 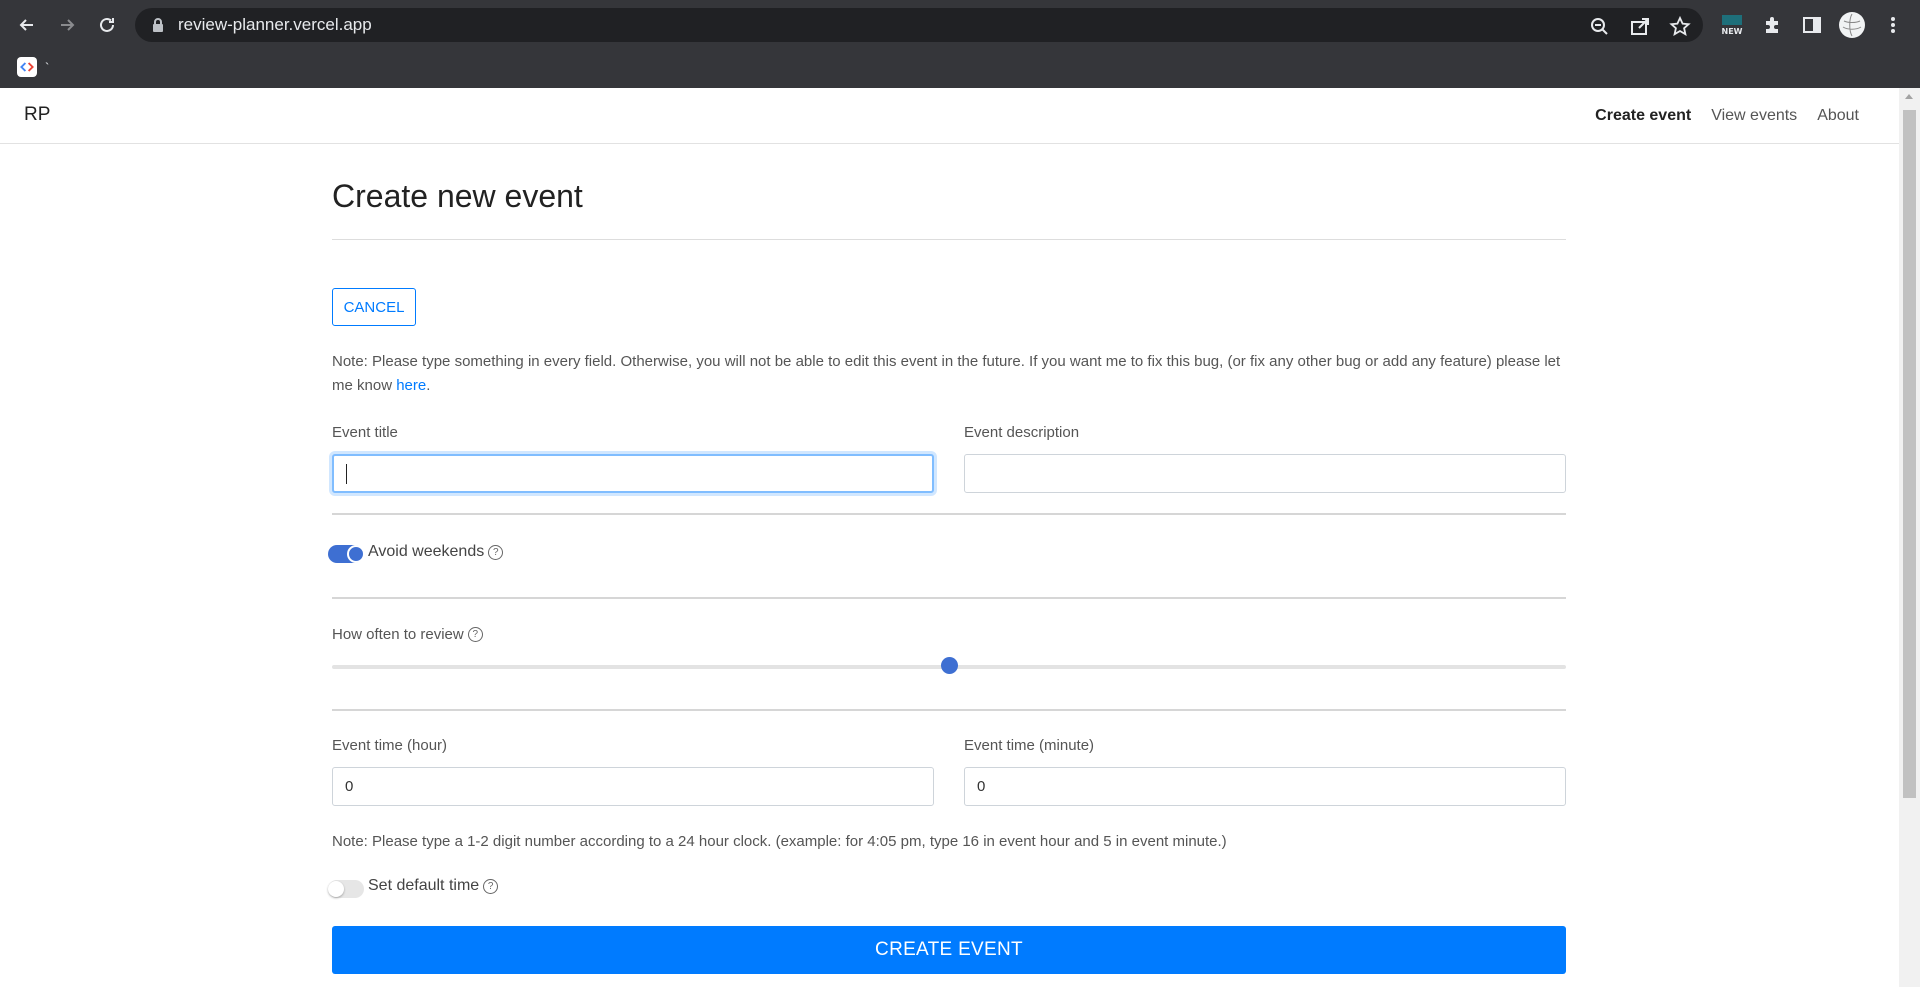 I want to click on nav-create-event: Create event, so click(x=1643, y=116).